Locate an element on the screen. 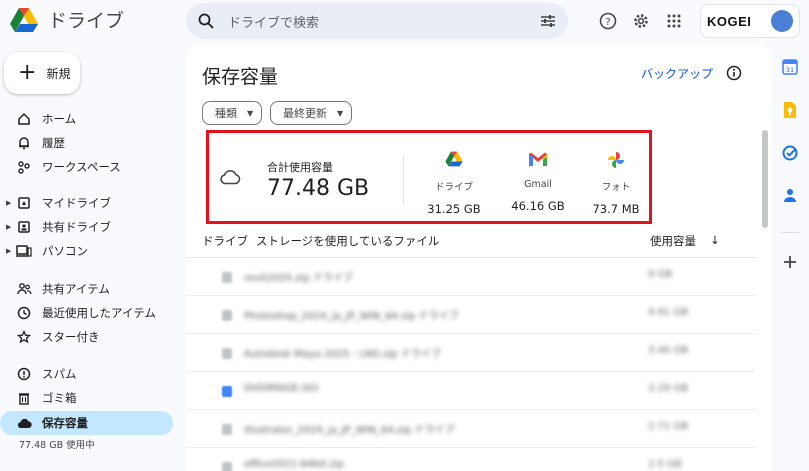 The height and width of the screenshot is (471, 809). sidebar-item-label: 共有アイテム is located at coordinates (76, 289).